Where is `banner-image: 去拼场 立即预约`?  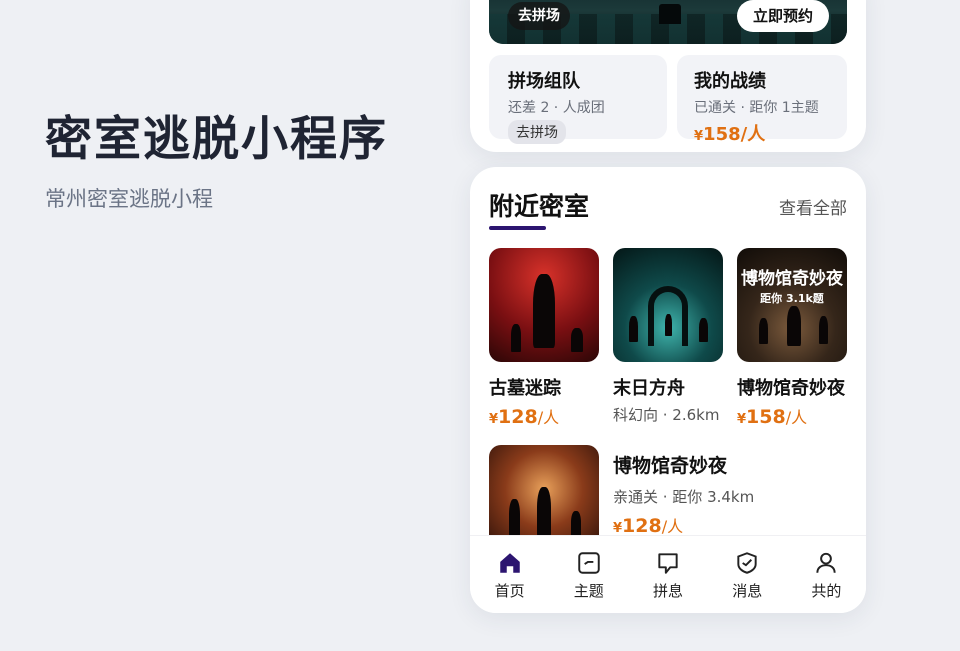 banner-image: 去拼场 立即预约 is located at coordinates (668, 22).